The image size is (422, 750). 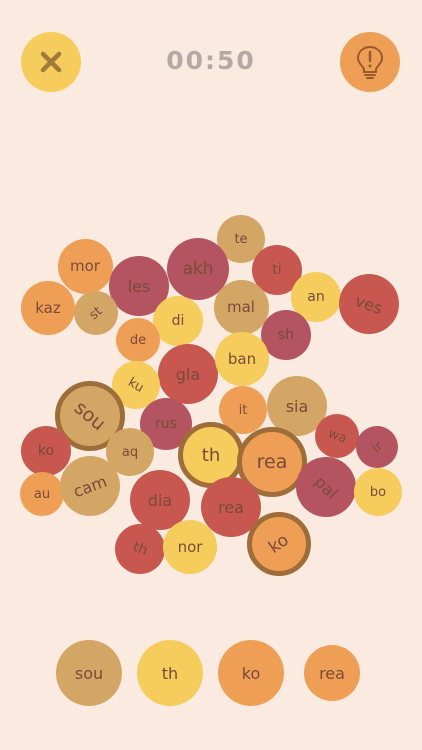 I want to click on tray-bubble-label: rea, so click(x=332, y=673).